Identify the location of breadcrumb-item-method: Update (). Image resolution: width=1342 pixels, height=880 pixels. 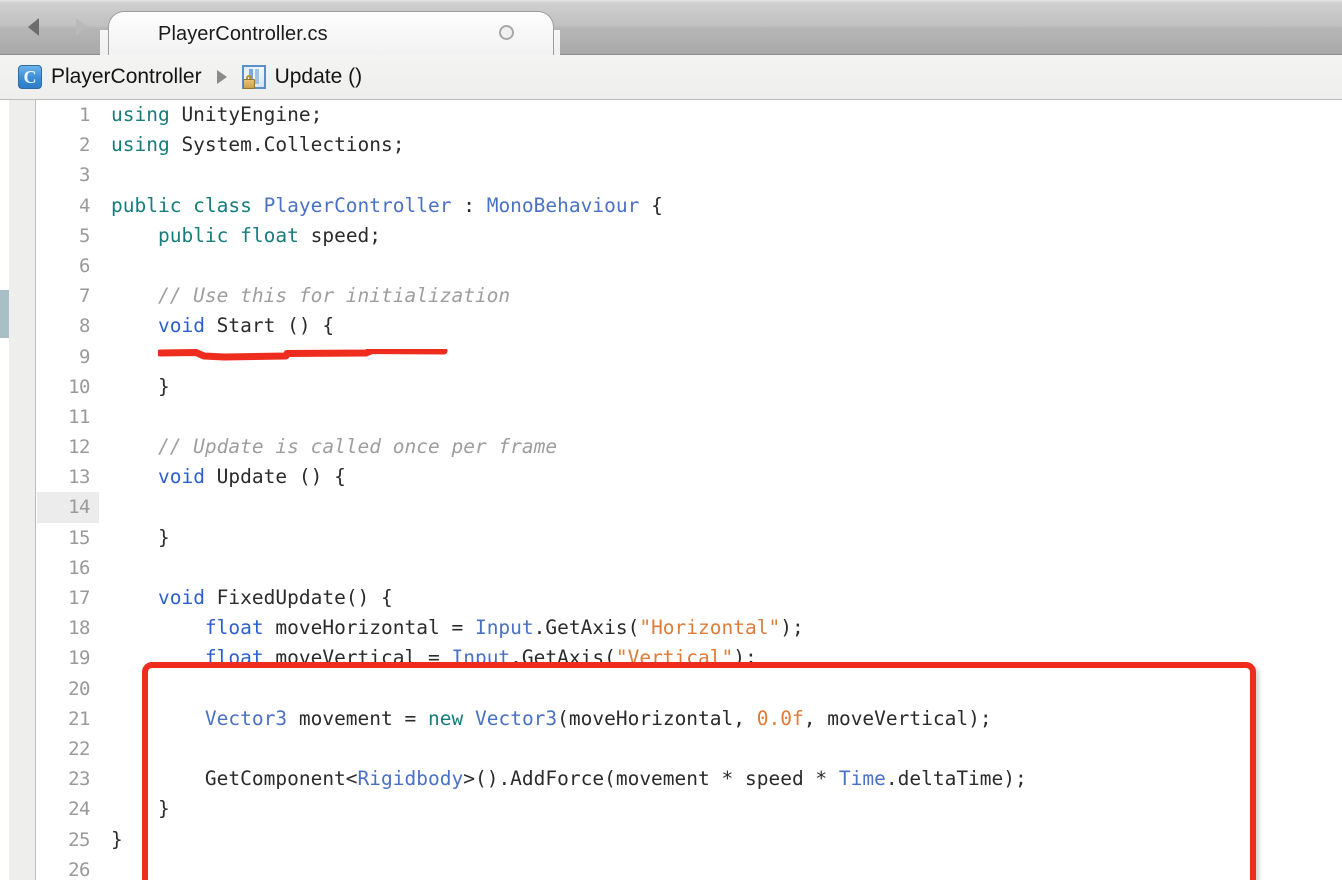
(301, 77).